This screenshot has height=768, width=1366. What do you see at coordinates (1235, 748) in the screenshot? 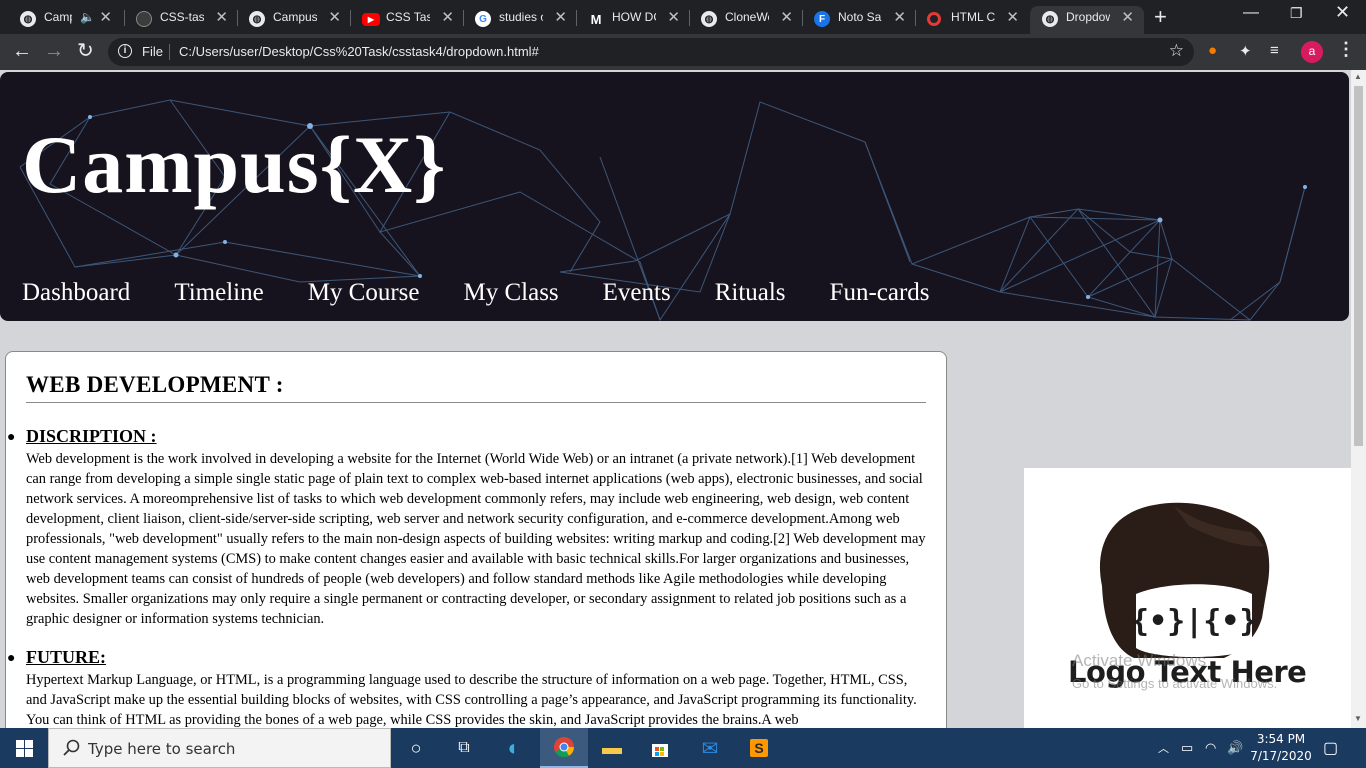
I see `volume-icon: 🔊` at bounding box center [1235, 748].